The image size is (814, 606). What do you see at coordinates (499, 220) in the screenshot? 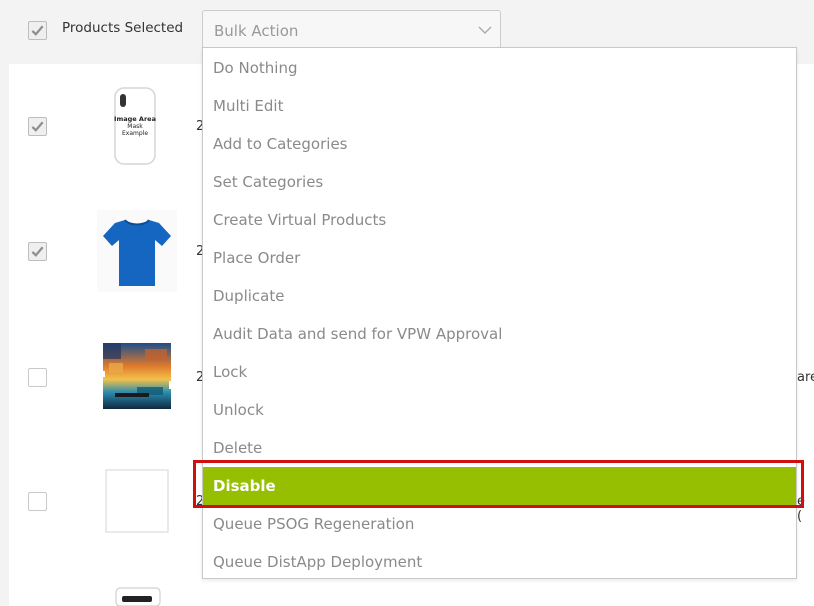
I see `dropdown-option-create-virtual-products: Create Virtual Products` at bounding box center [499, 220].